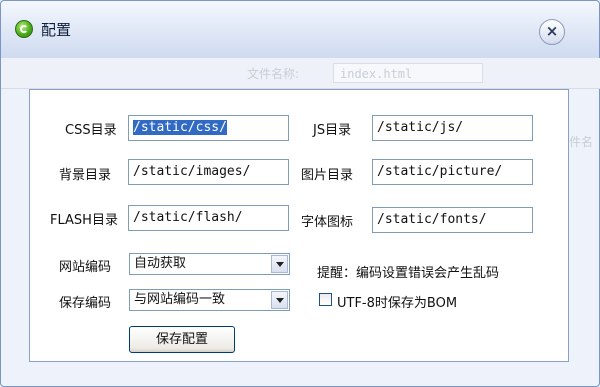 The width and height of the screenshot is (600, 387). I want to click on save-config-button: 保存配置, so click(182, 339).